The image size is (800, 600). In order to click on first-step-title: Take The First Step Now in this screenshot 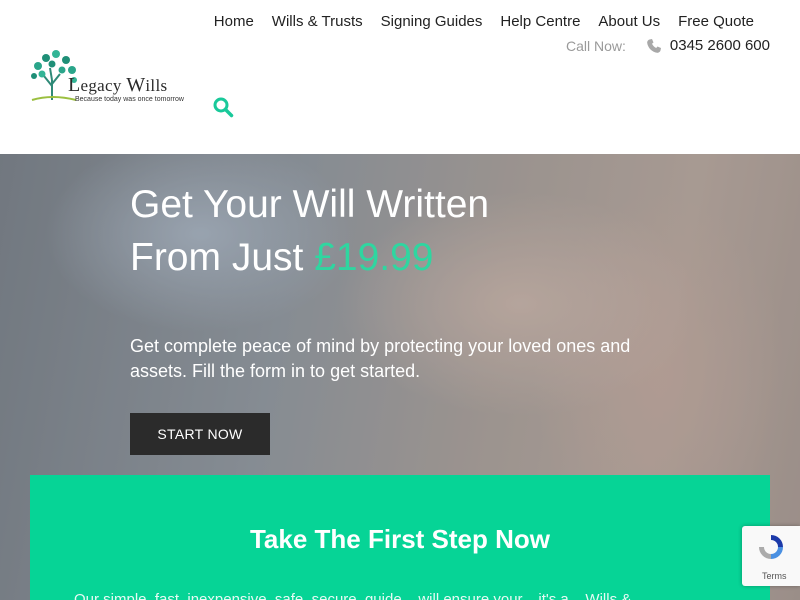, I will do `click(399, 539)`.